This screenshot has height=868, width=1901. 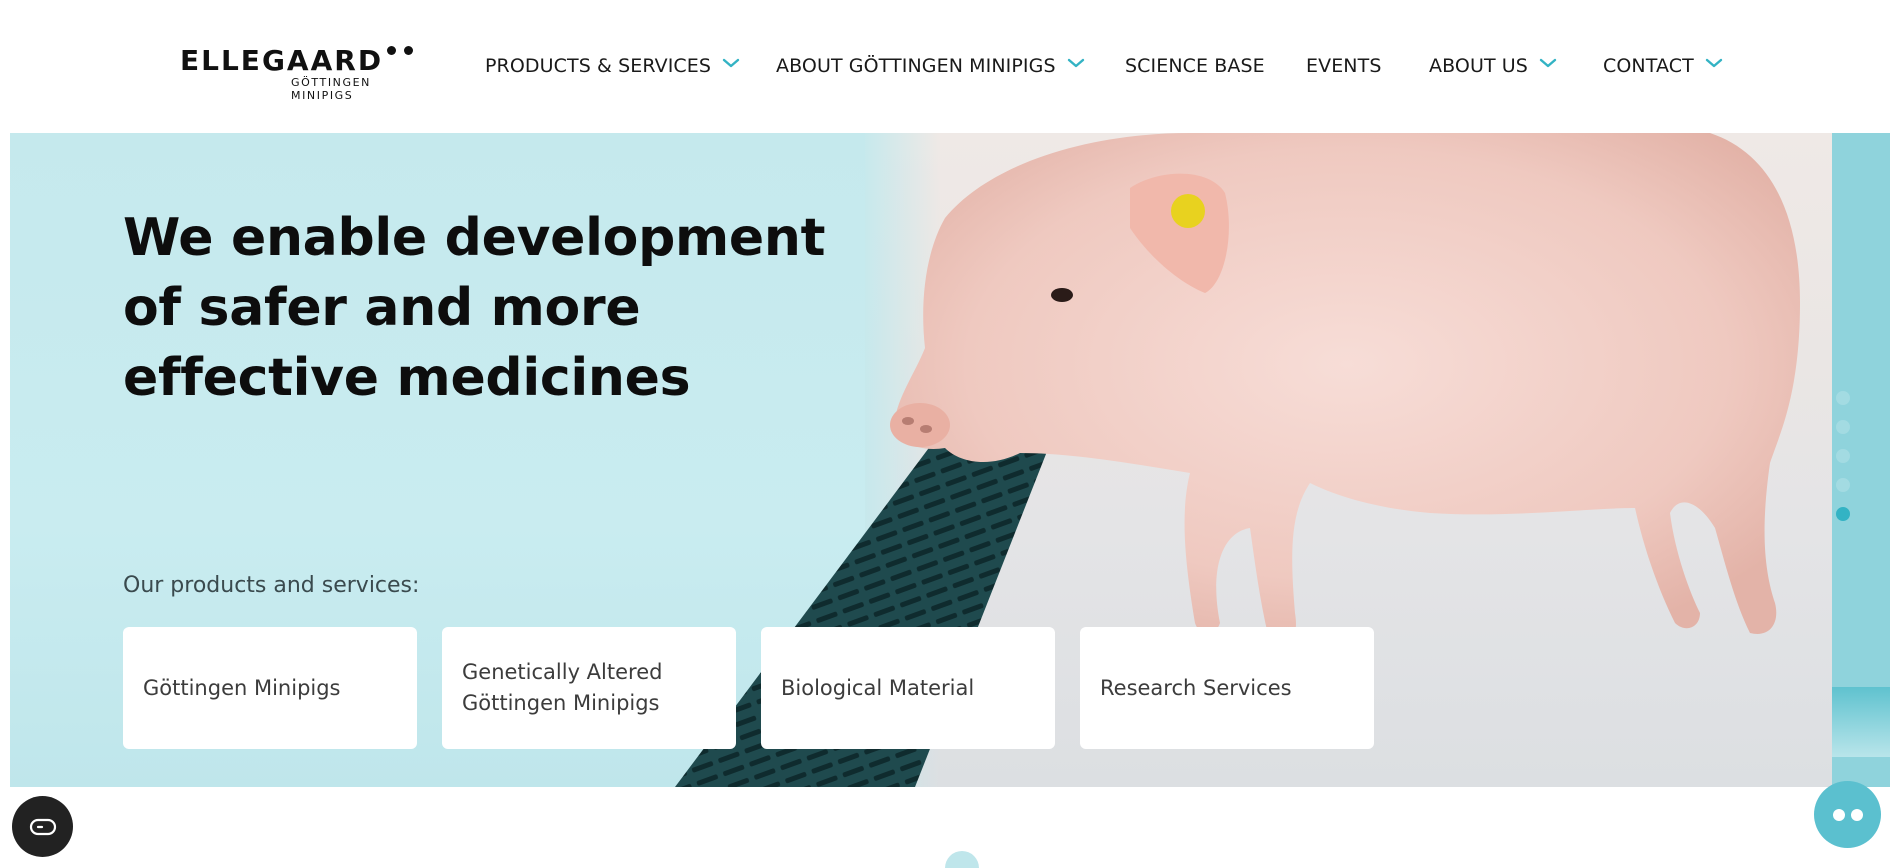 I want to click on nav-item-label: SCIENCE BASE, so click(x=1195, y=66).